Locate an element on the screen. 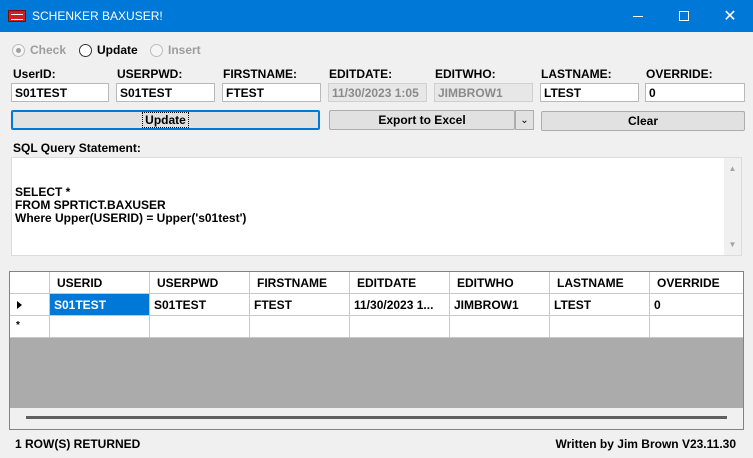  radio-insert-circle is located at coordinates (156, 50).